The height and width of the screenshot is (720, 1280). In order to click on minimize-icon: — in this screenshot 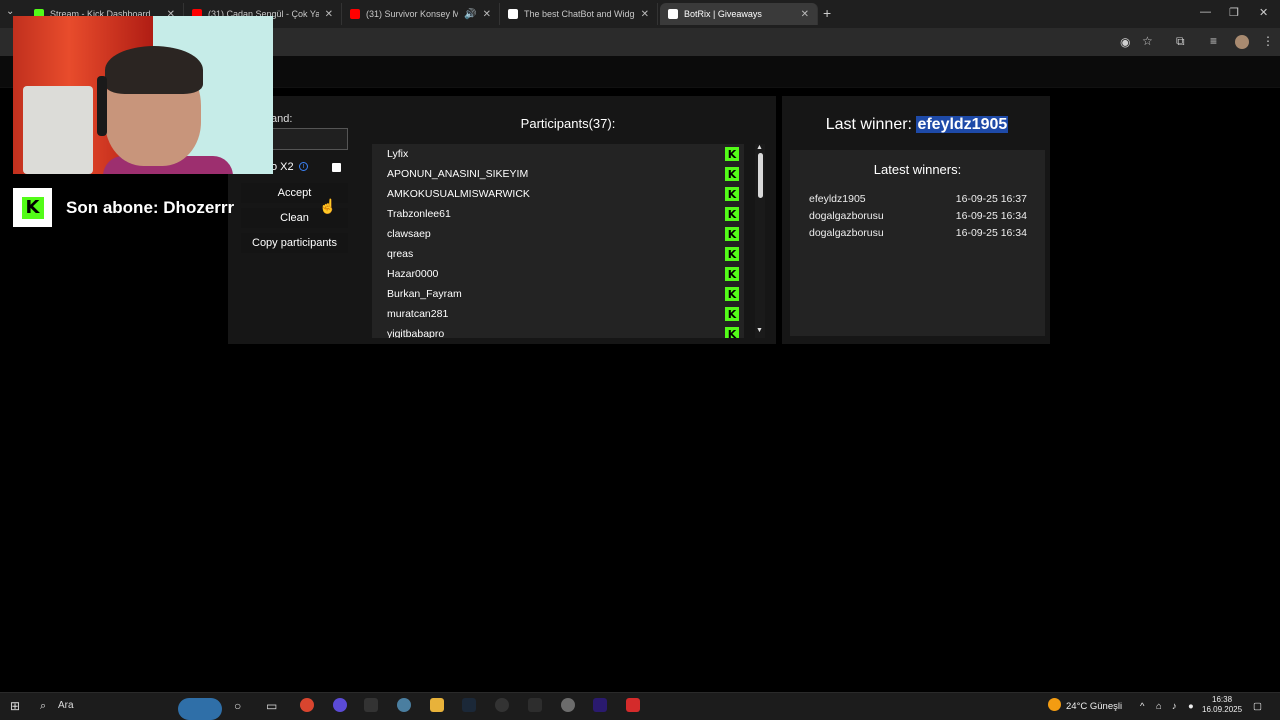, I will do `click(1205, 12)`.